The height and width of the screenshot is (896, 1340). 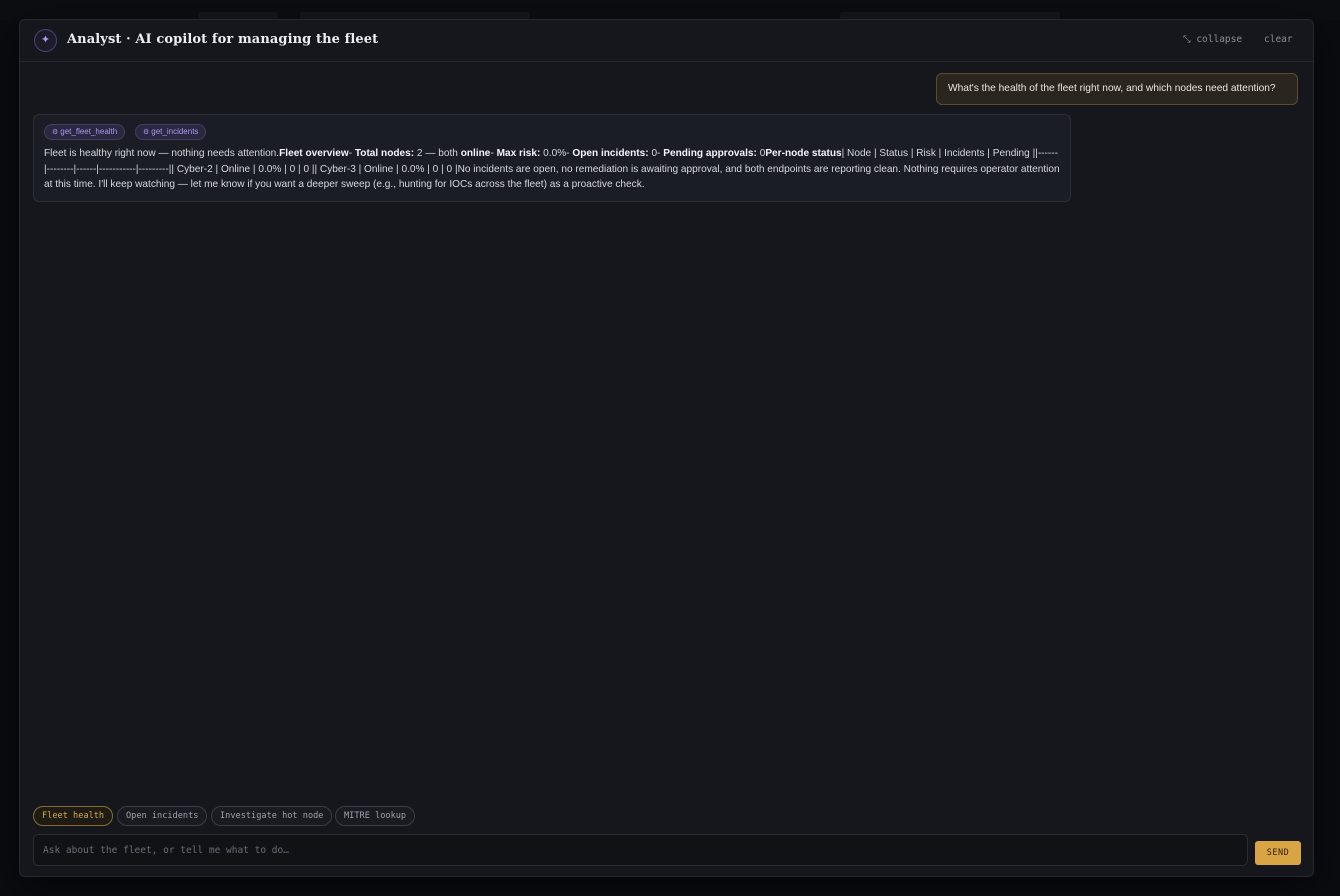 What do you see at coordinates (656, 153) in the screenshot?
I see `message-text: 0-` at bounding box center [656, 153].